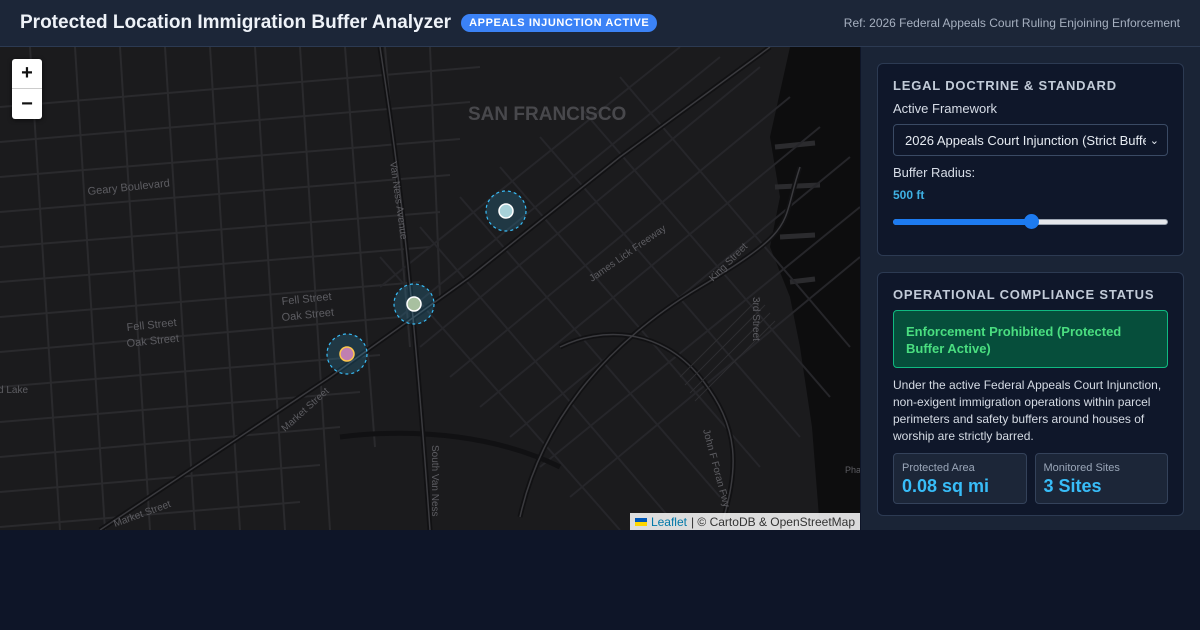 The width and height of the screenshot is (1200, 630). Describe the element at coordinates (434, 481) in the screenshot. I see `street-label: South Van Ness` at that location.